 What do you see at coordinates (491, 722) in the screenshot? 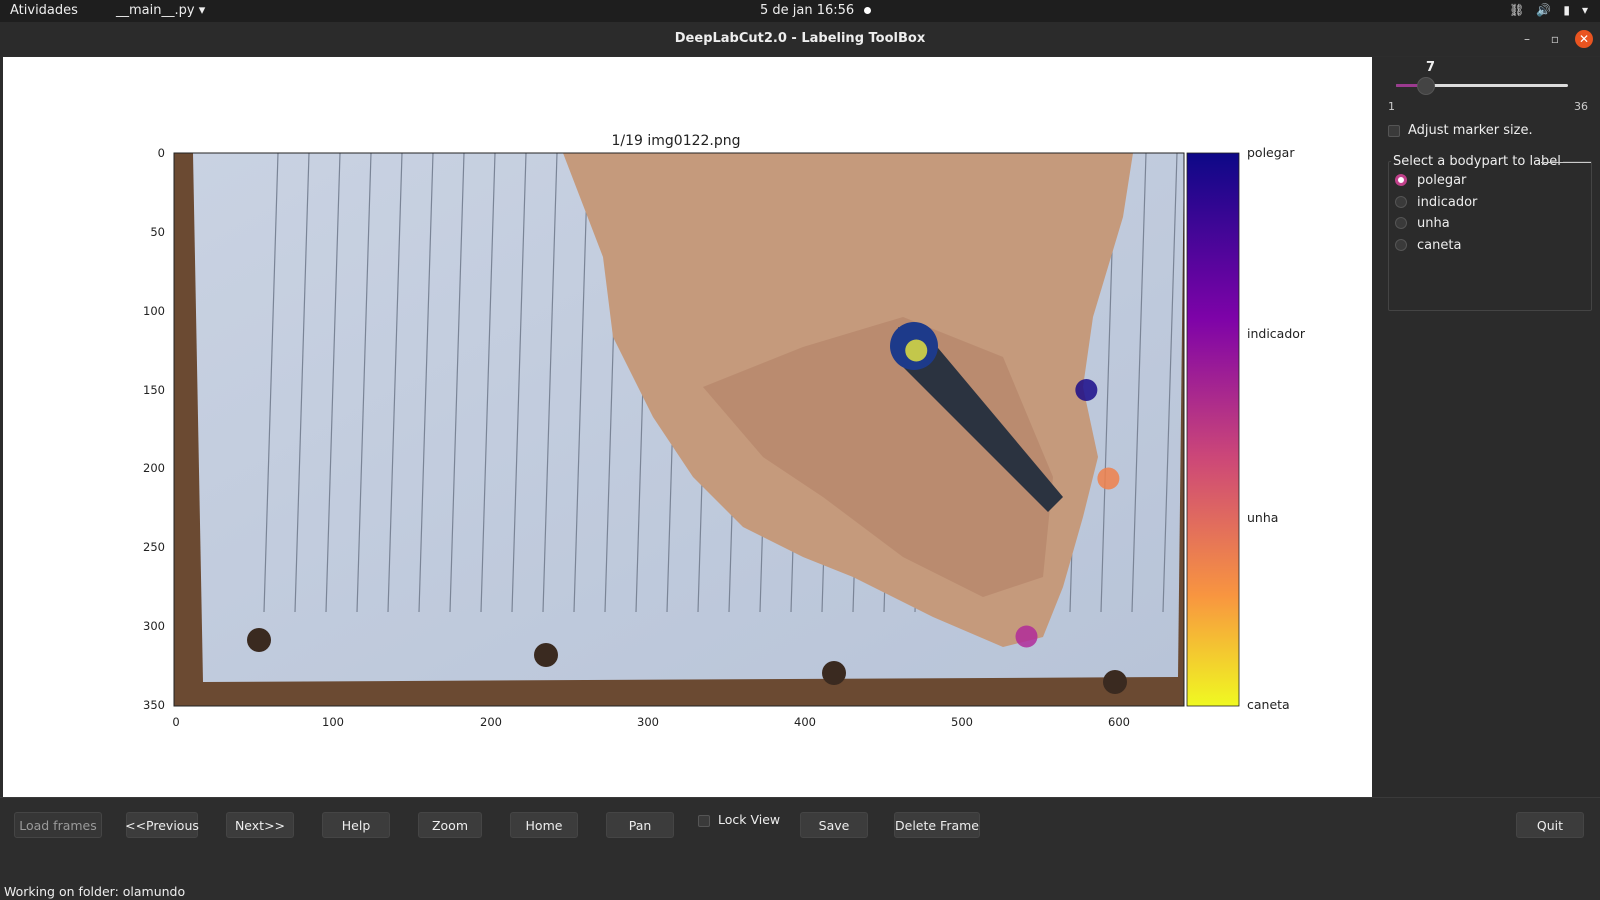
I see `x-tick-label: 200` at bounding box center [491, 722].